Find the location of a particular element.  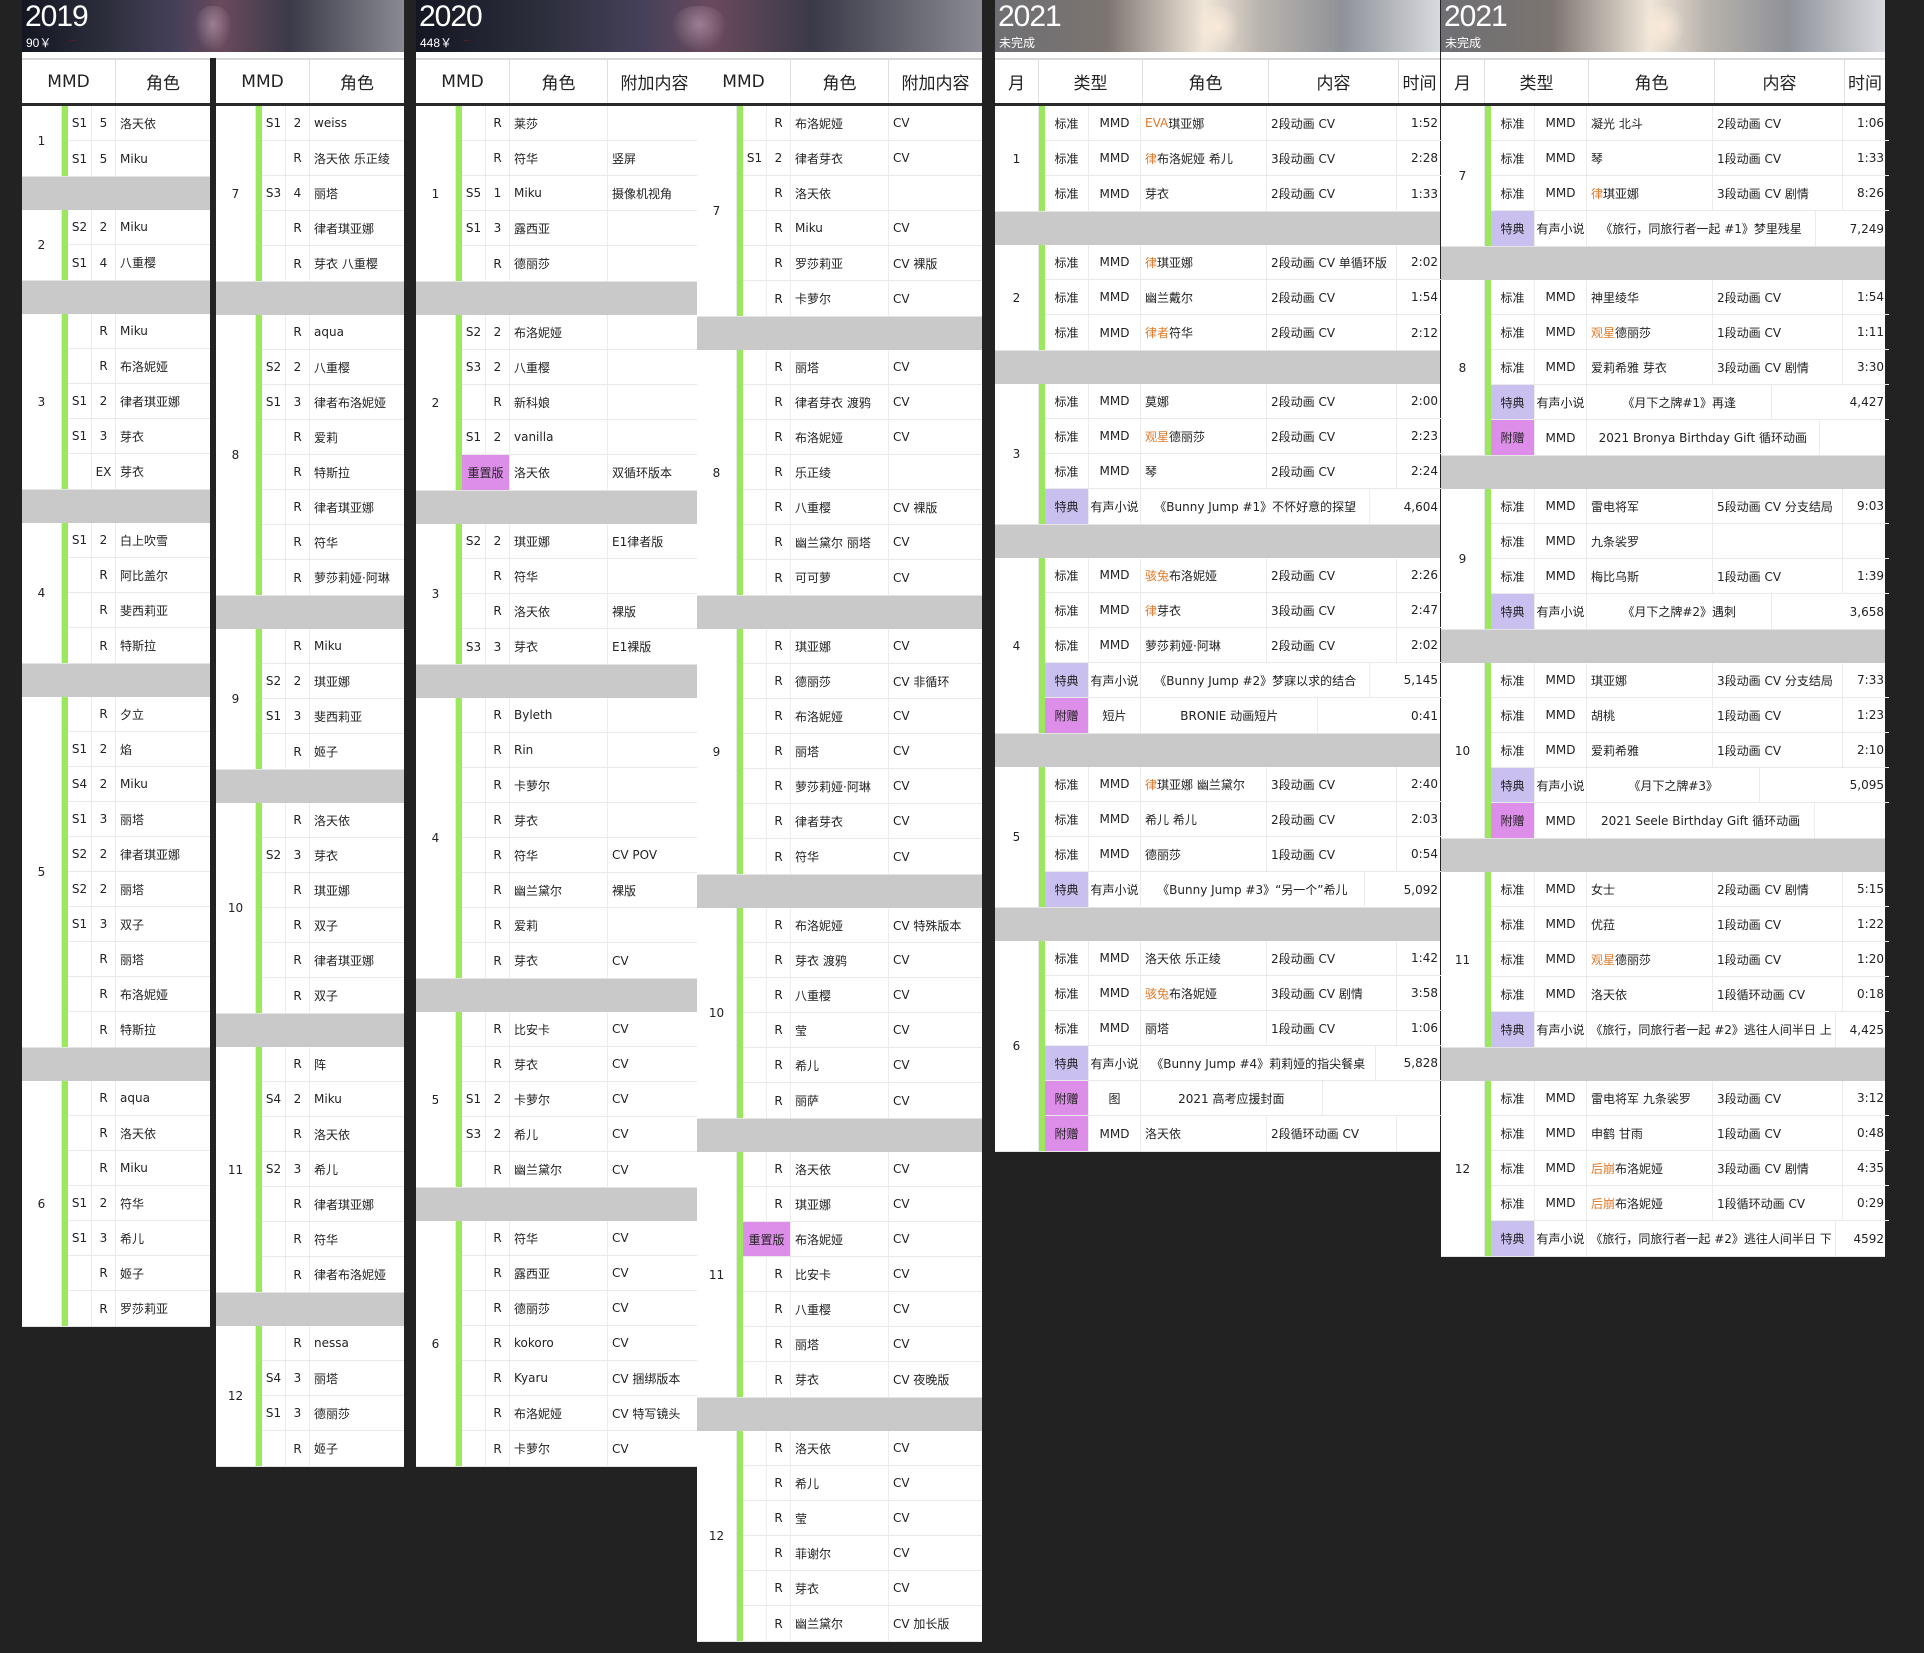

table-row: R 幽兰黛尔 丽塔 CV is located at coordinates (862, 542).